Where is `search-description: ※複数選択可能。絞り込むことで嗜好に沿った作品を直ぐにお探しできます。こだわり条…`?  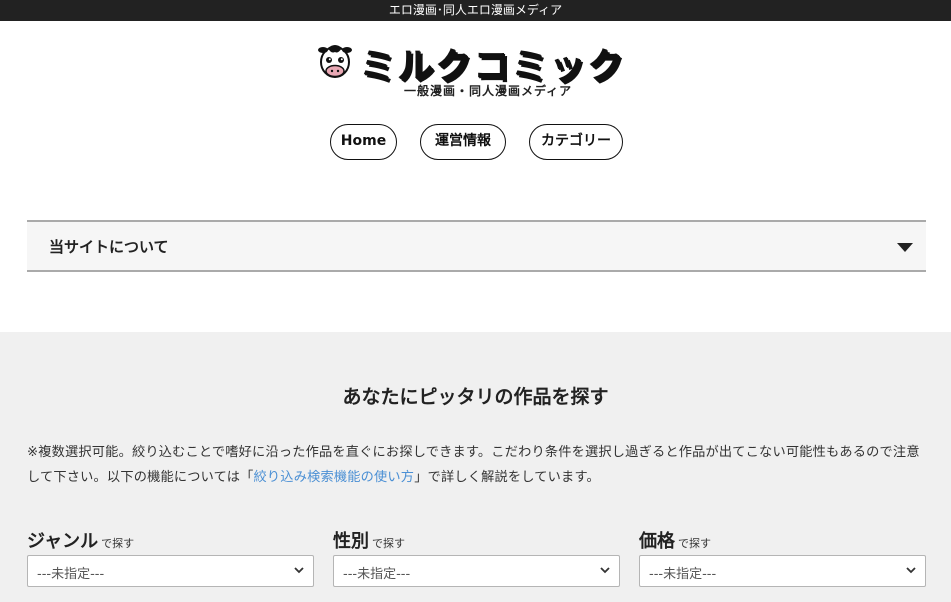
search-description: ※複数選択可能。絞り込むことで嗜好に沿った作品を直ぐにお探しできます。こだわり条… is located at coordinates (479, 465).